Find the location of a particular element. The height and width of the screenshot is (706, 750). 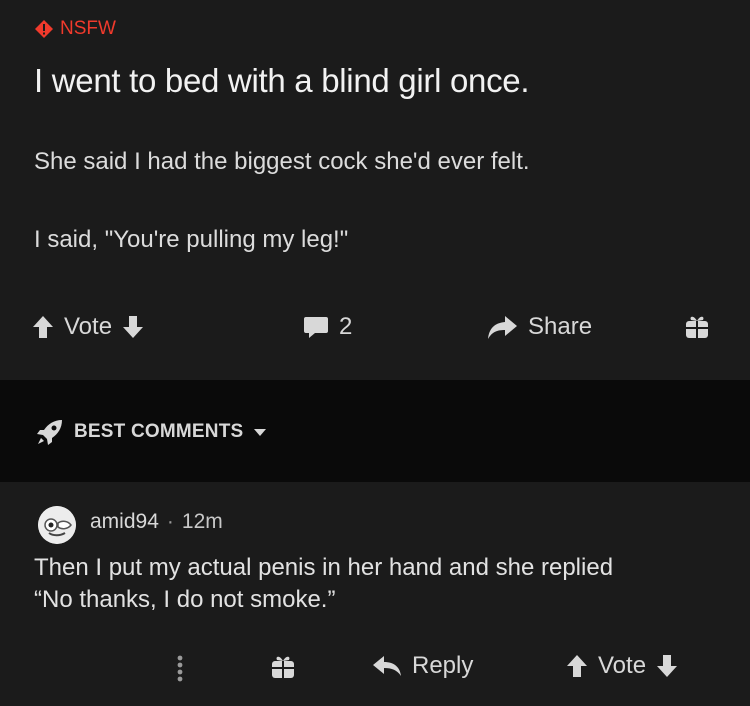

more-options-button is located at coordinates (180, 668).